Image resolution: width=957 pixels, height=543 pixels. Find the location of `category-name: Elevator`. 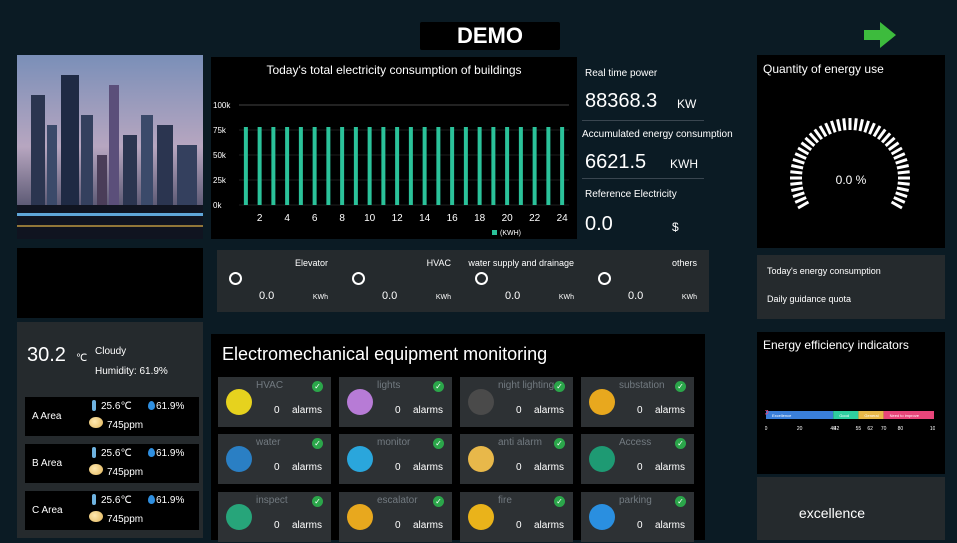

category-name: Elevator is located at coordinates (311, 263).